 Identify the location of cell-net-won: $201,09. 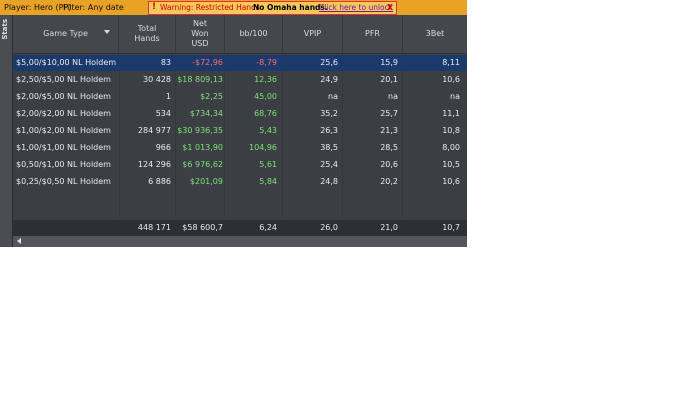
(206, 181).